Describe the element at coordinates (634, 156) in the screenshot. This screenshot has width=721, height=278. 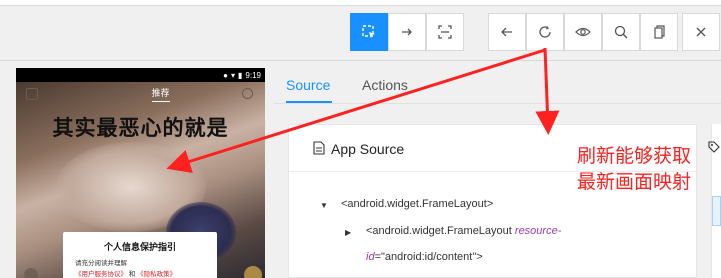
I see `annotation-line-1: 刷新能够获取` at that location.